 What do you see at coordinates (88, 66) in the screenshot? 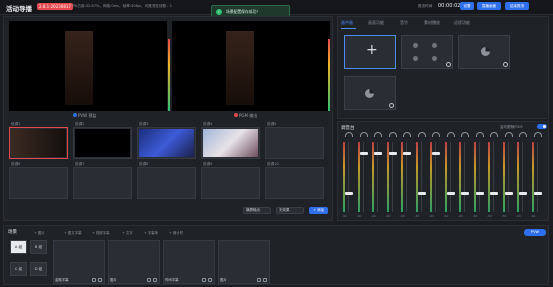
I see `pvw-monitor` at bounding box center [88, 66].